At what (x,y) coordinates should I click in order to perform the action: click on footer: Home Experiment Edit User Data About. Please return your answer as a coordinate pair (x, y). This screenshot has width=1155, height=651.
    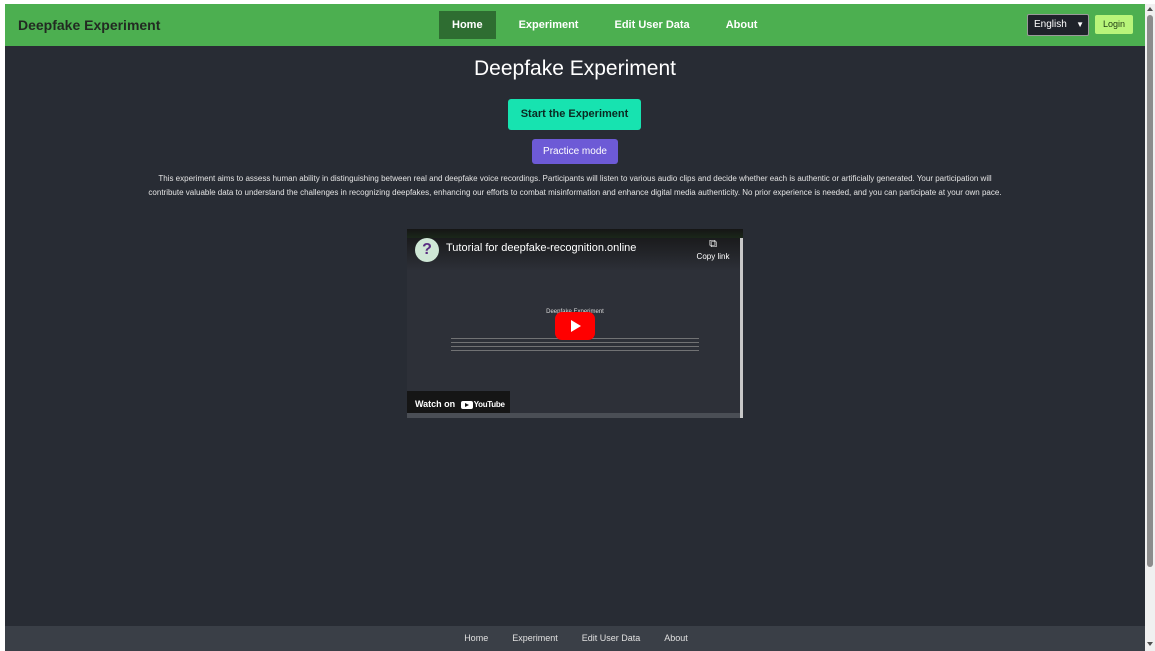
    Looking at the image, I should click on (575, 638).